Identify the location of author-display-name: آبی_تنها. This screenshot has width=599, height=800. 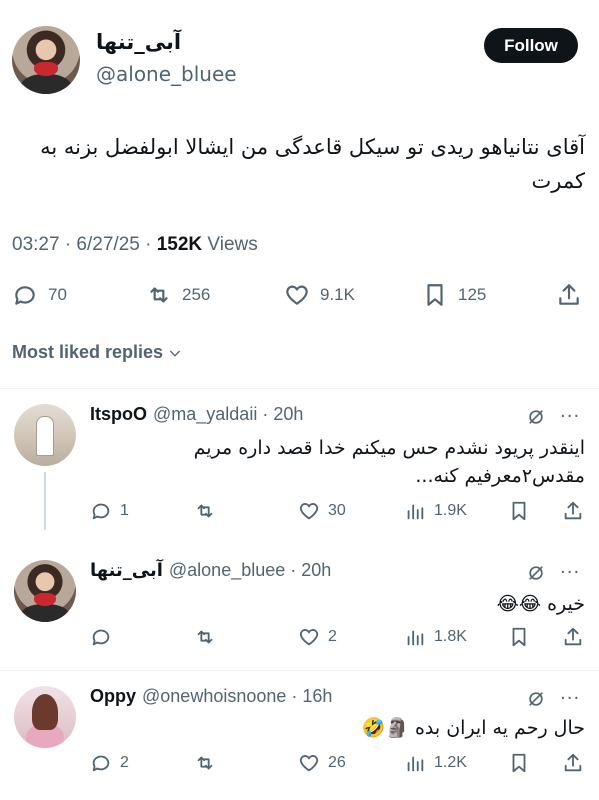
(138, 42).